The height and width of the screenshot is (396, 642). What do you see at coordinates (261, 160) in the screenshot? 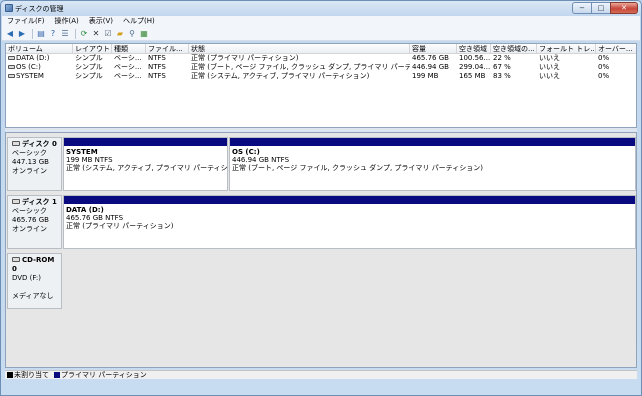
I see `partition-size: 446.94 GB NTFS` at bounding box center [261, 160].